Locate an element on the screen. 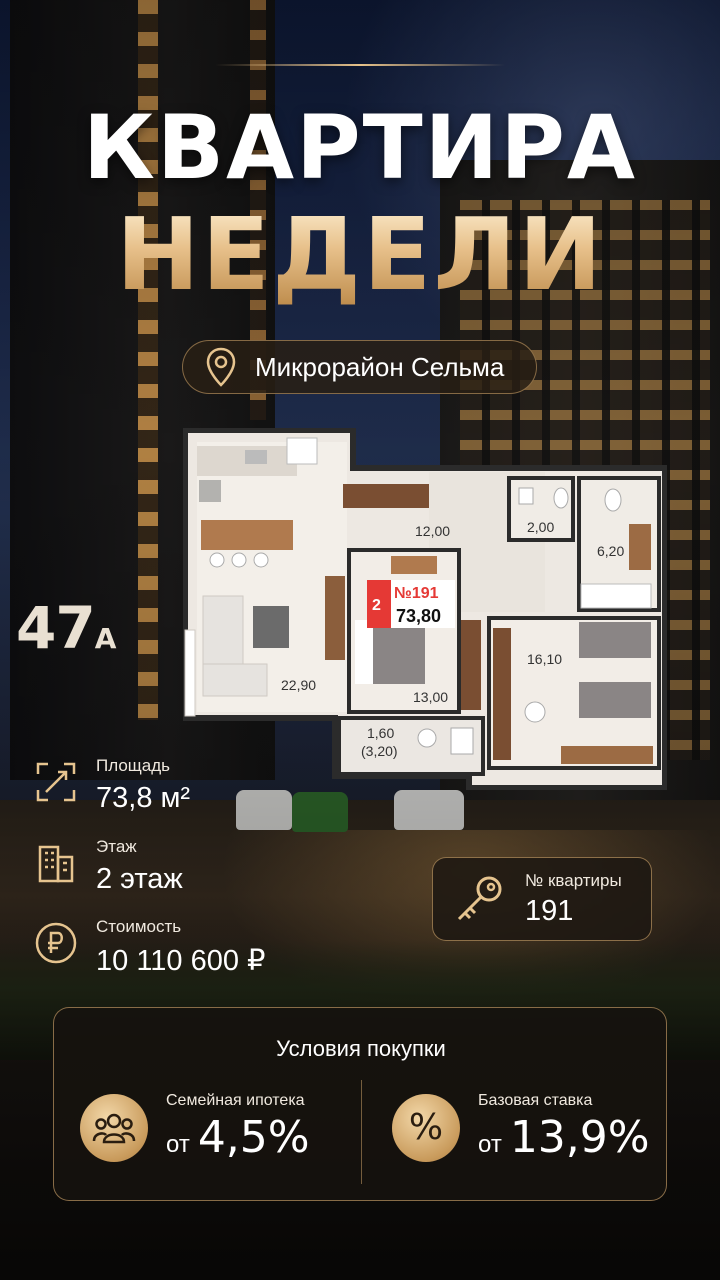 The image size is (720, 1280). map-pin-icon is located at coordinates (221, 367).